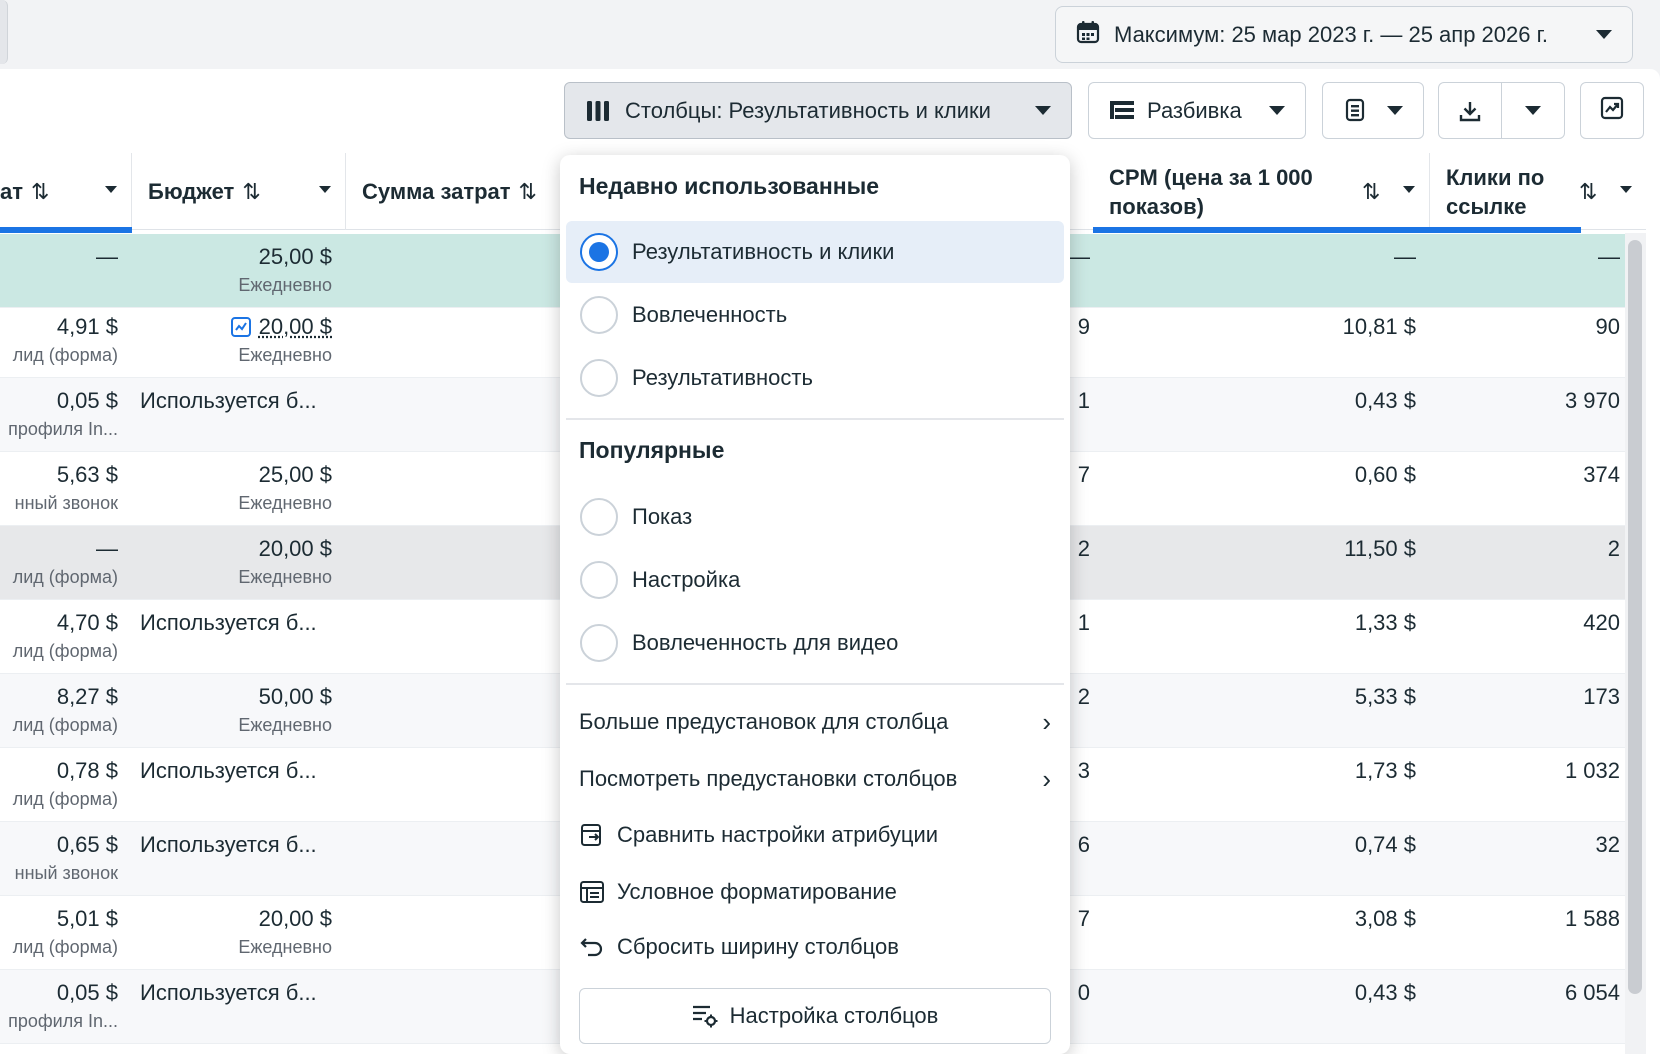  I want to click on column-header-label: Бюджет, so click(191, 191).